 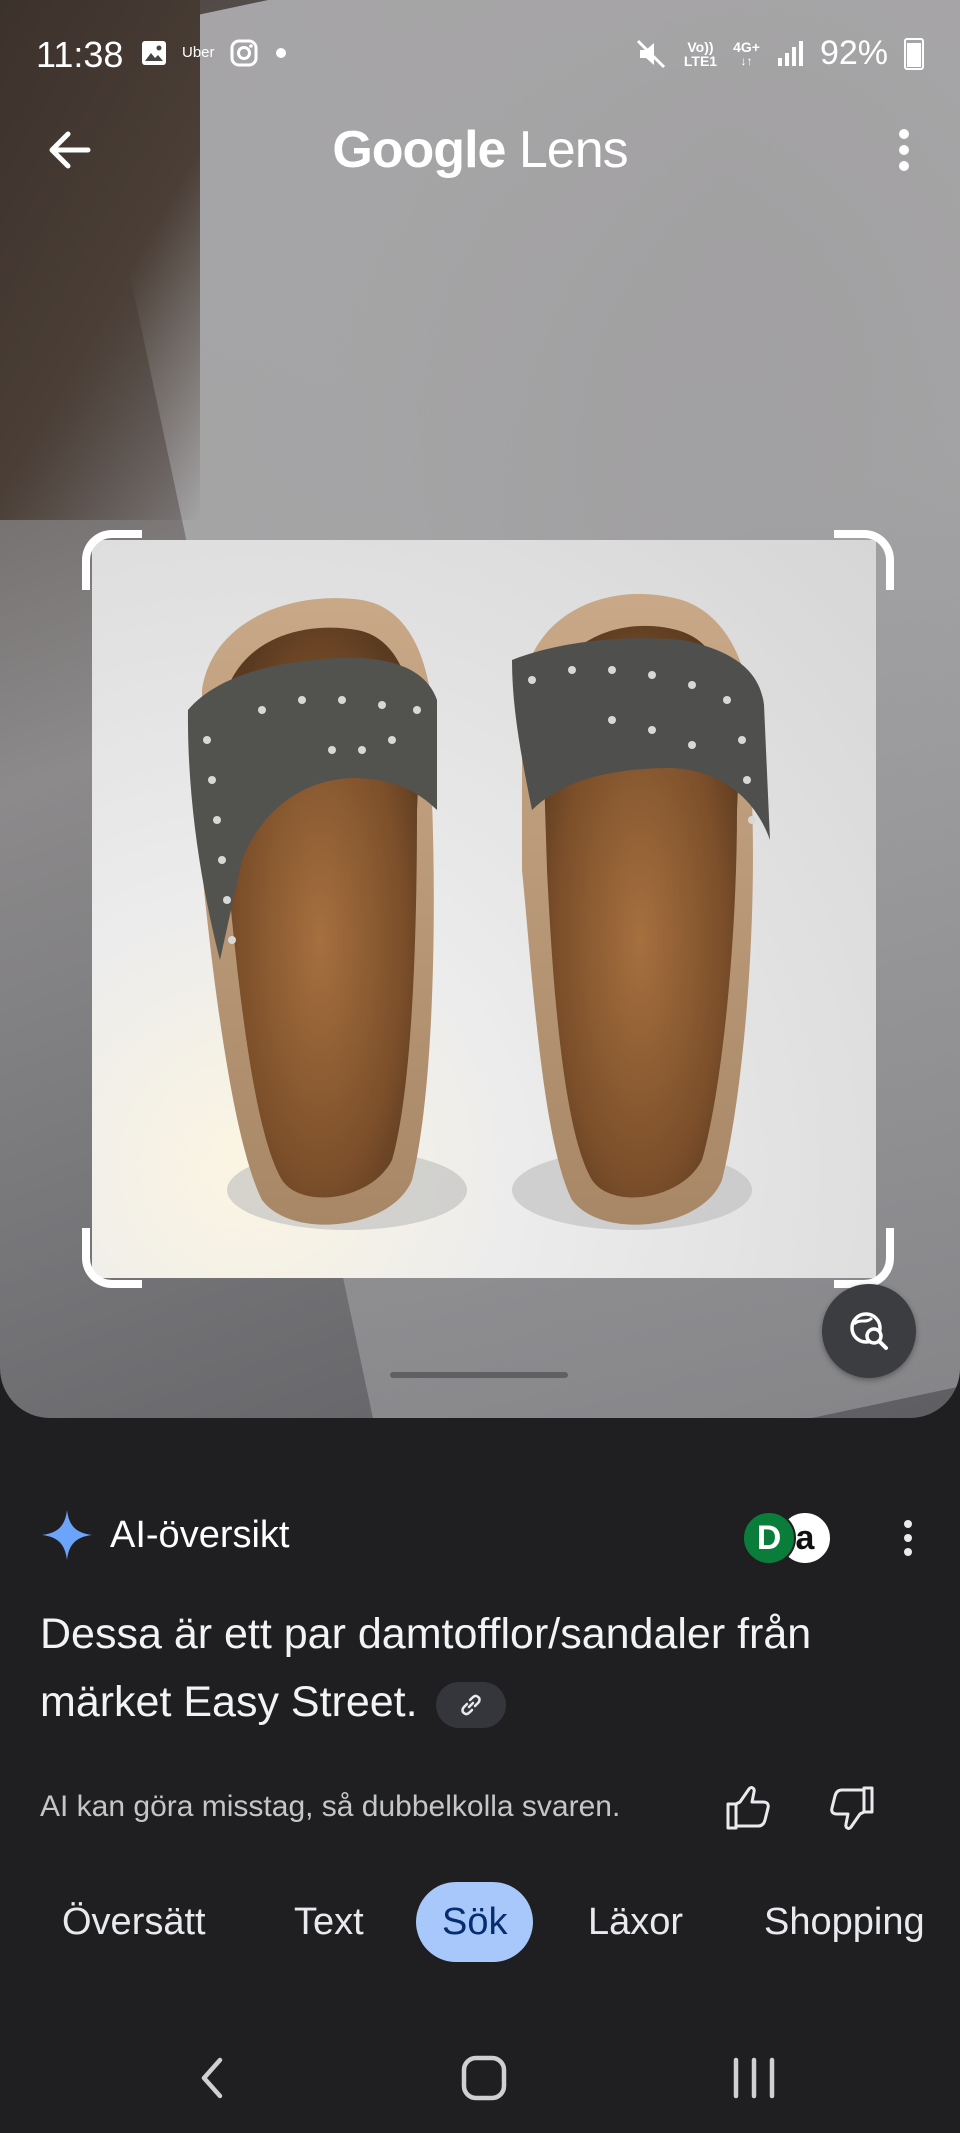 I want to click on nav-back-icon, so click(x=214, y=2078).